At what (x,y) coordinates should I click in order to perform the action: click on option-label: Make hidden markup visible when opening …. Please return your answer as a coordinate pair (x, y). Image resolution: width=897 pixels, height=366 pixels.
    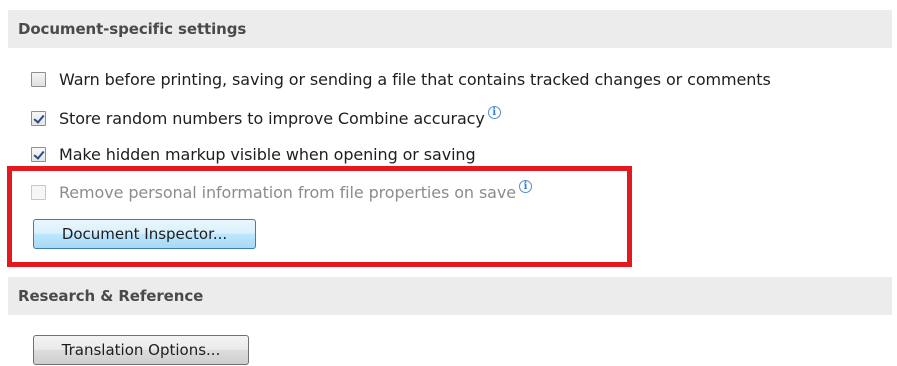
    Looking at the image, I should click on (267, 154).